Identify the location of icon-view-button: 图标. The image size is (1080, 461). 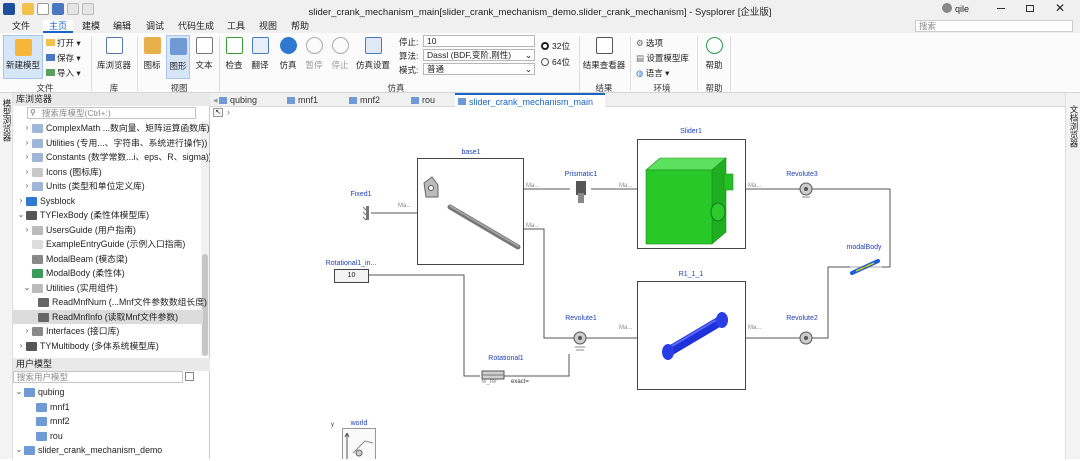
(152, 54).